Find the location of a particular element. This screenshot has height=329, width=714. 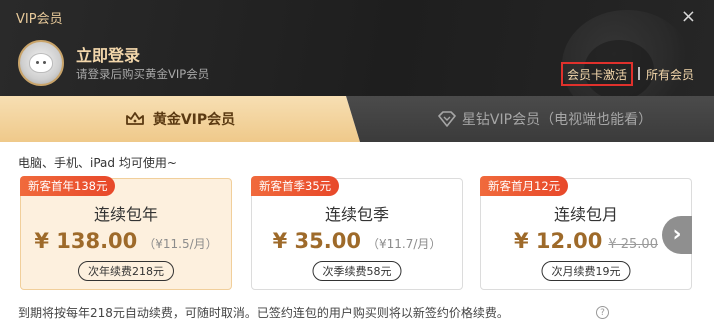

tab-diamond-vip: 星钻VIP会员（电视端也能看） is located at coordinates (530, 119).